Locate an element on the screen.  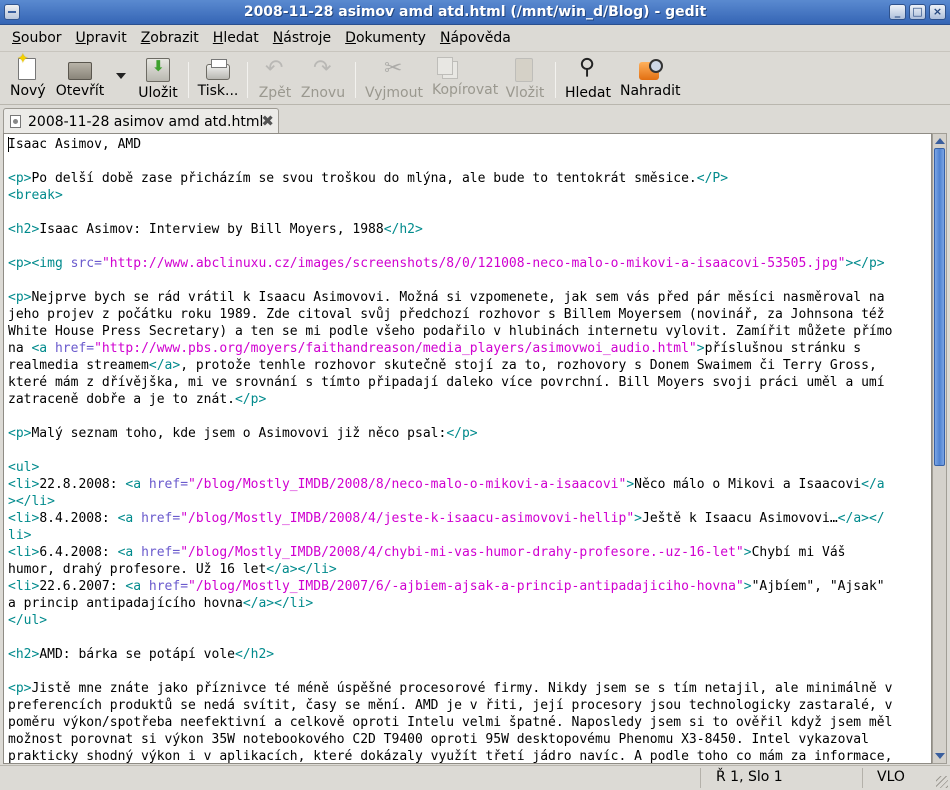
undo-button: Zpět is located at coordinates (275, 78).